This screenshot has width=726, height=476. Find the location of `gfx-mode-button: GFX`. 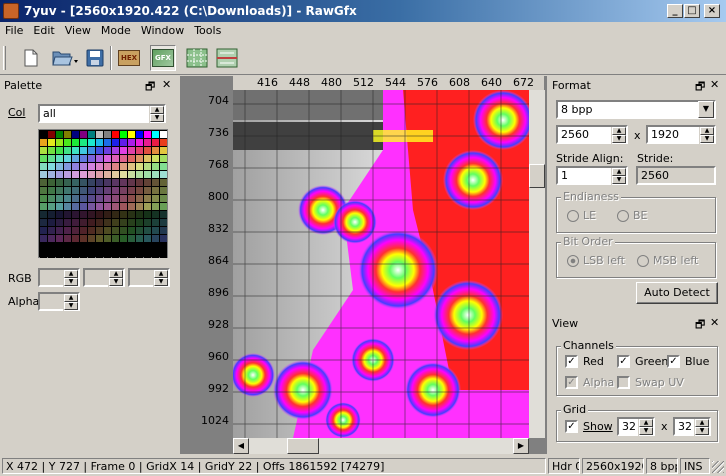

gfx-mode-button: GFX is located at coordinates (163, 58).